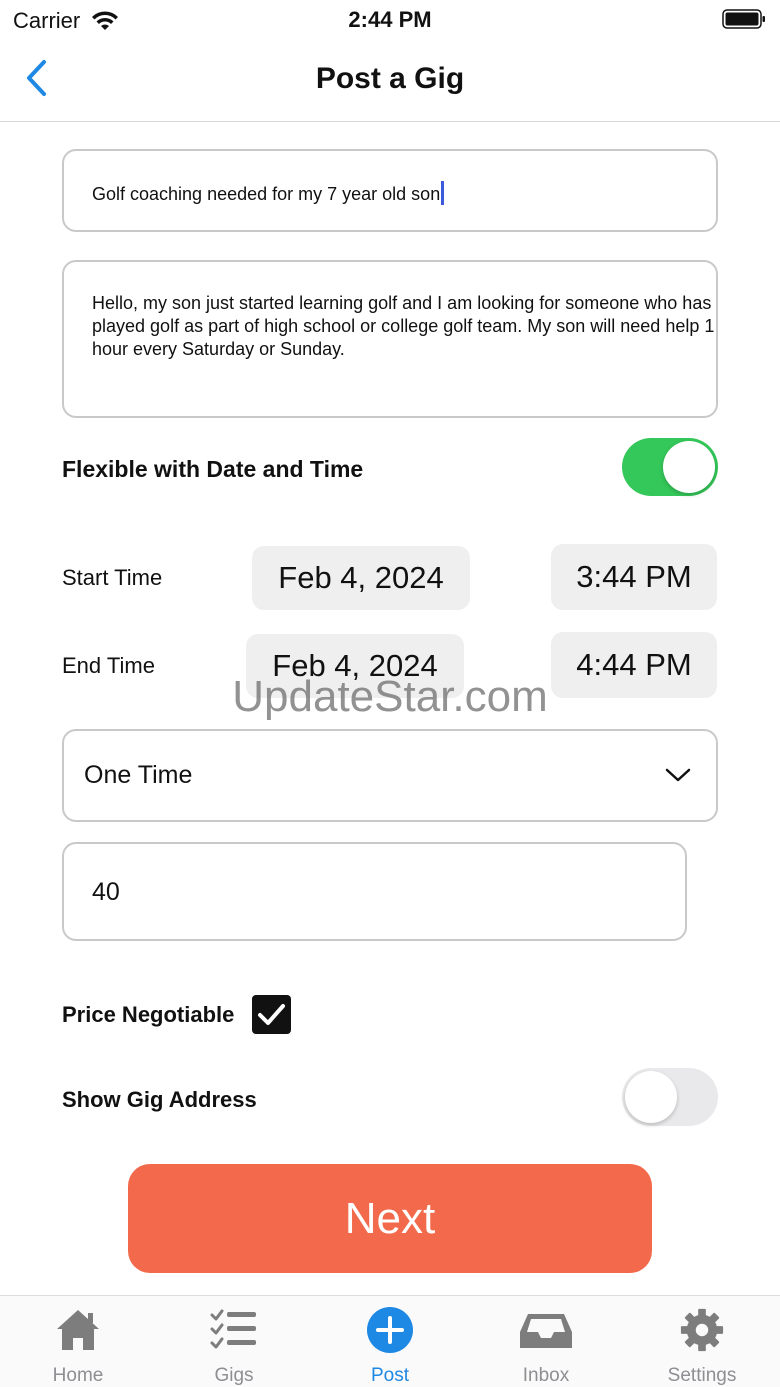  Describe the element at coordinates (108, 665) in the screenshot. I see `end-time-label: End Time` at that location.